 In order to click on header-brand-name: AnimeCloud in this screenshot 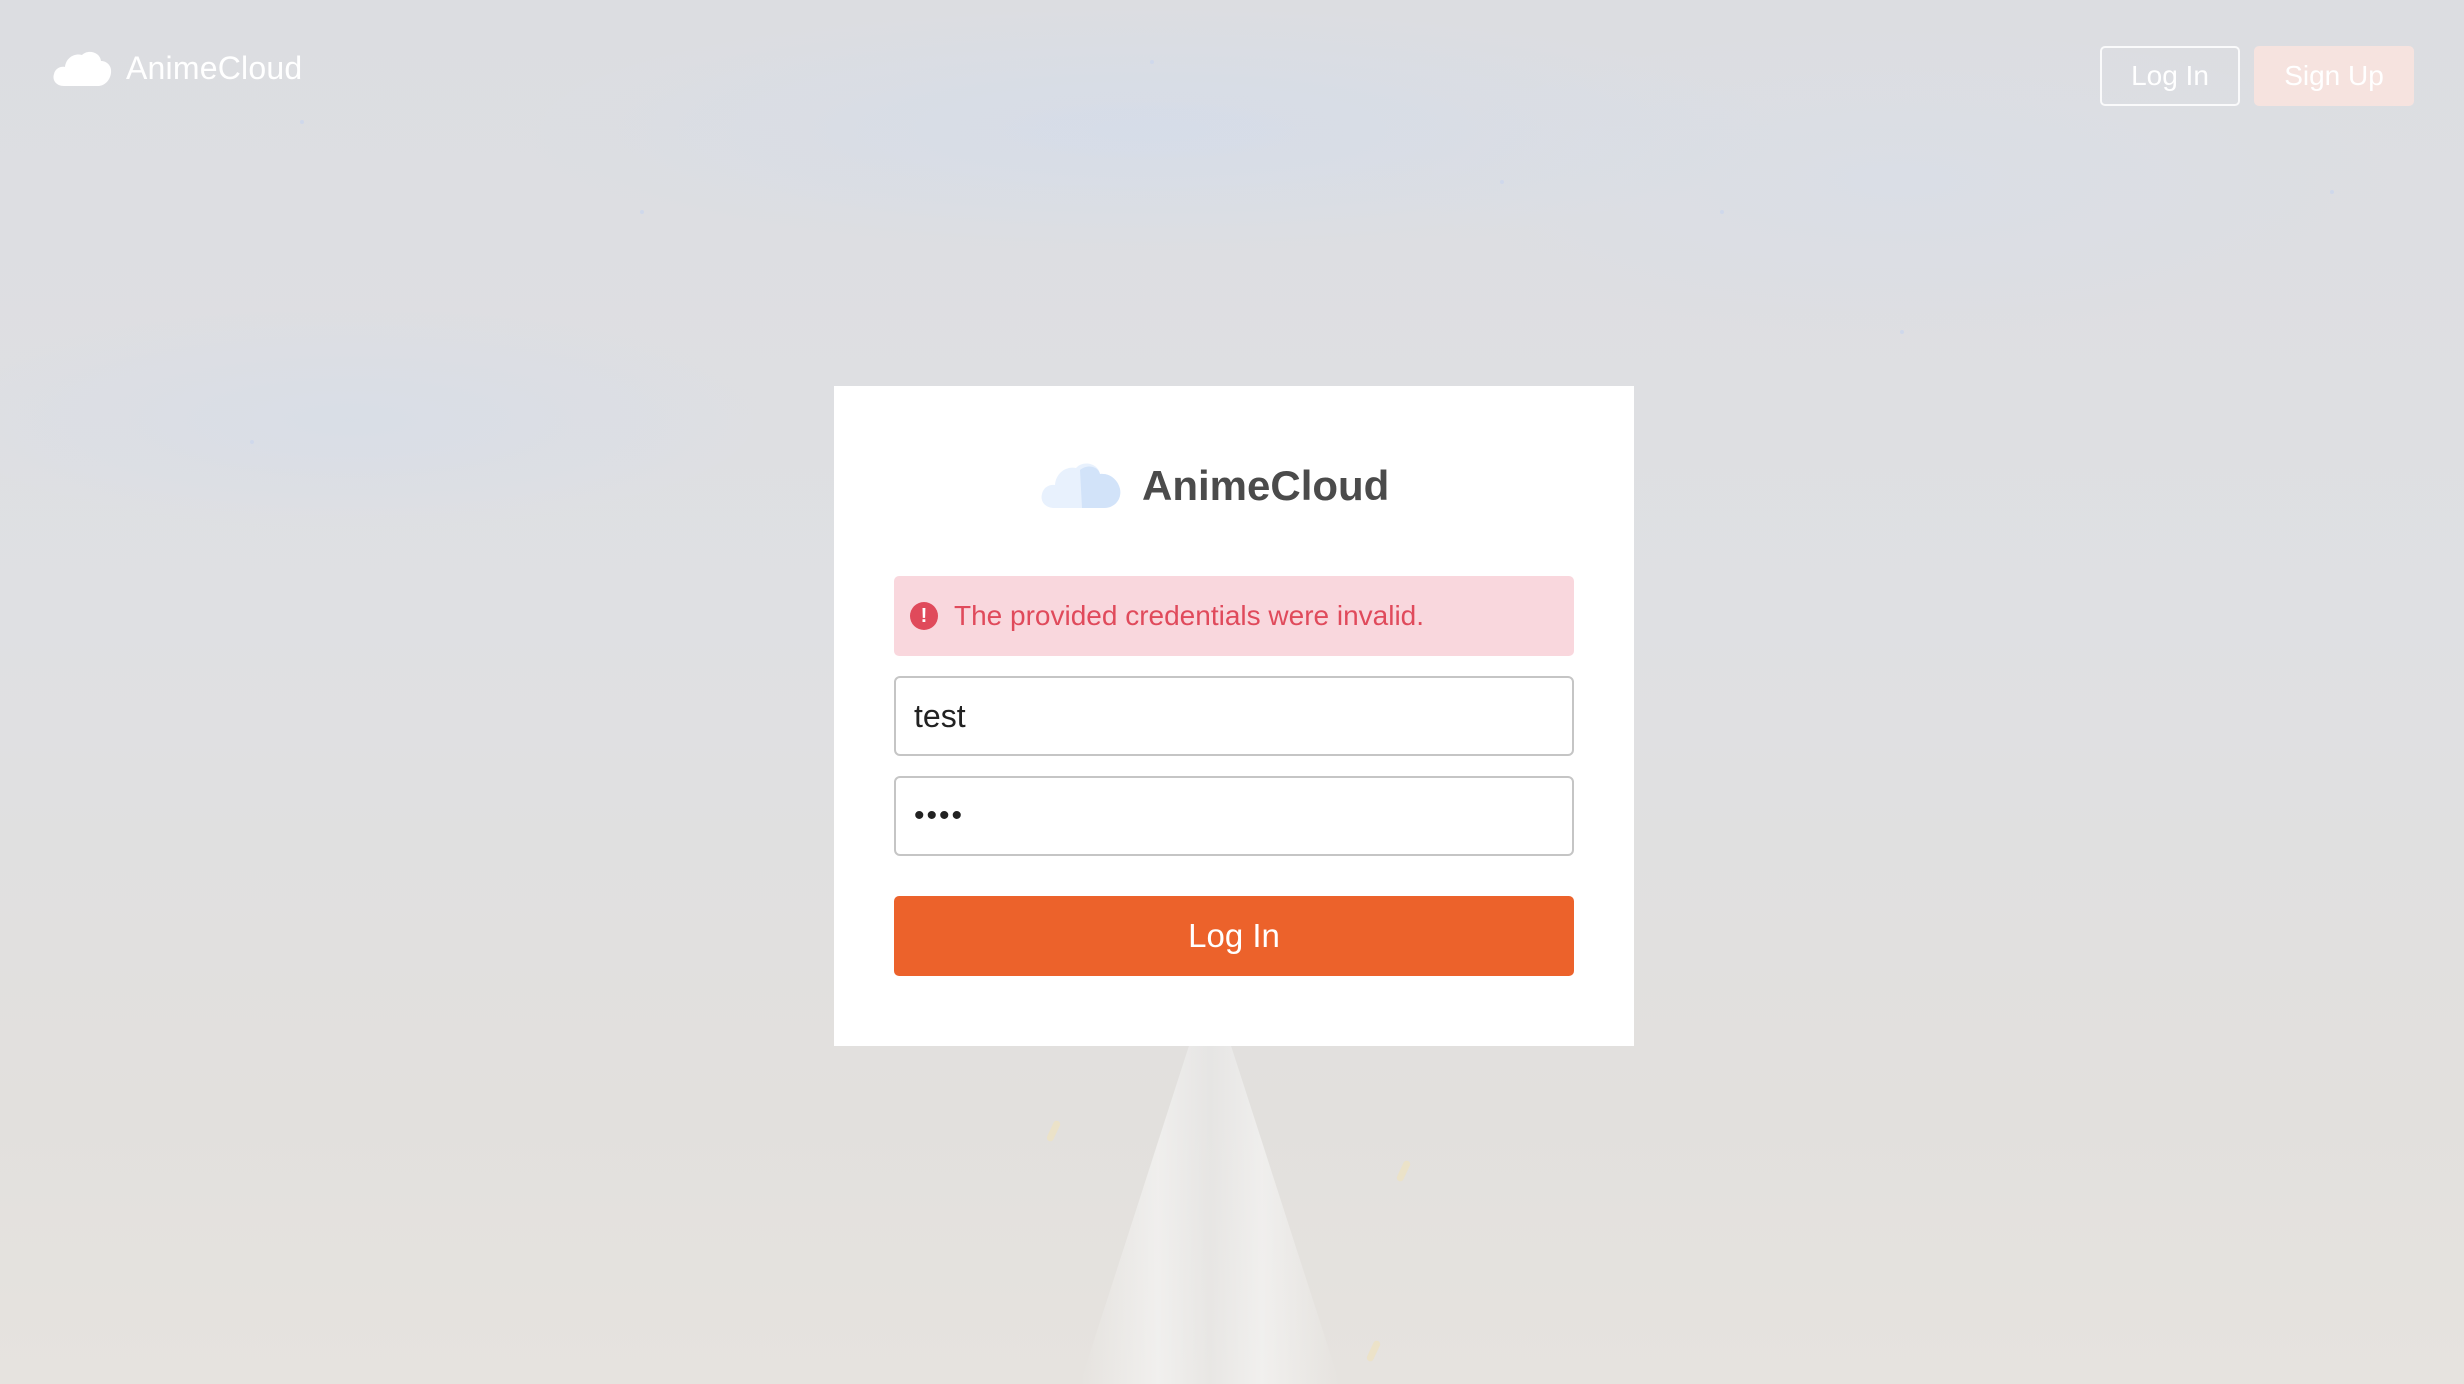, I will do `click(214, 67)`.